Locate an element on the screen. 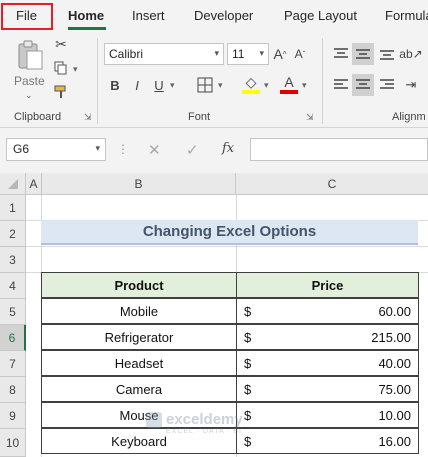 The width and height of the screenshot is (428, 457). name-box-chevron-icon: ▾ is located at coordinates (97, 148).